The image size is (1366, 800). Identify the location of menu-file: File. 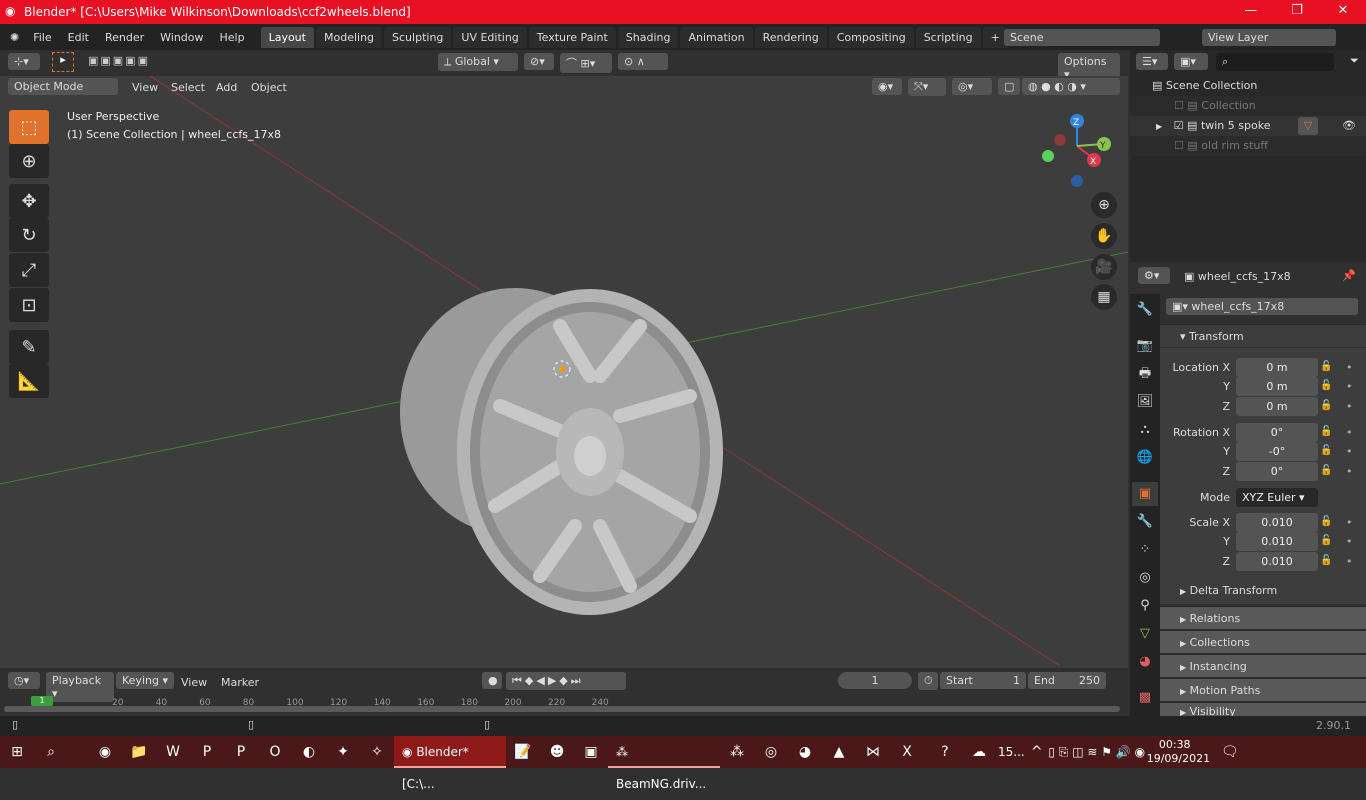
(42, 37).